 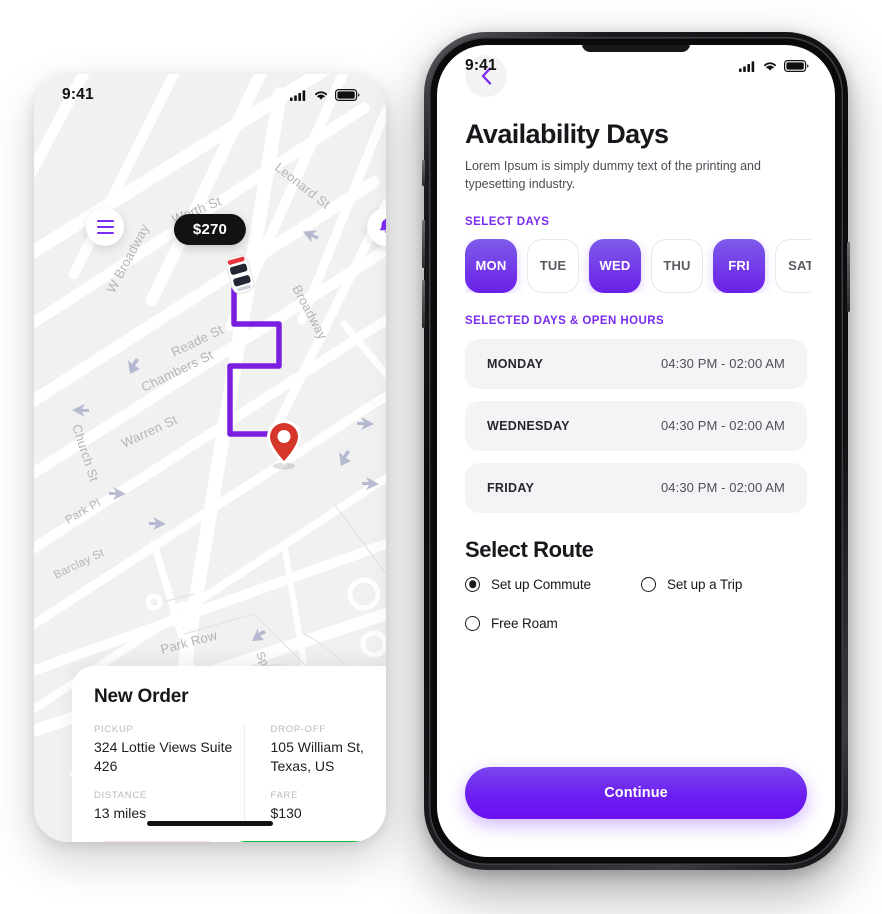 What do you see at coordinates (636, 425) in the screenshot?
I see `hours-row-wednesday: WEDNESDAY 04:30 PM - 02:00 AM` at bounding box center [636, 425].